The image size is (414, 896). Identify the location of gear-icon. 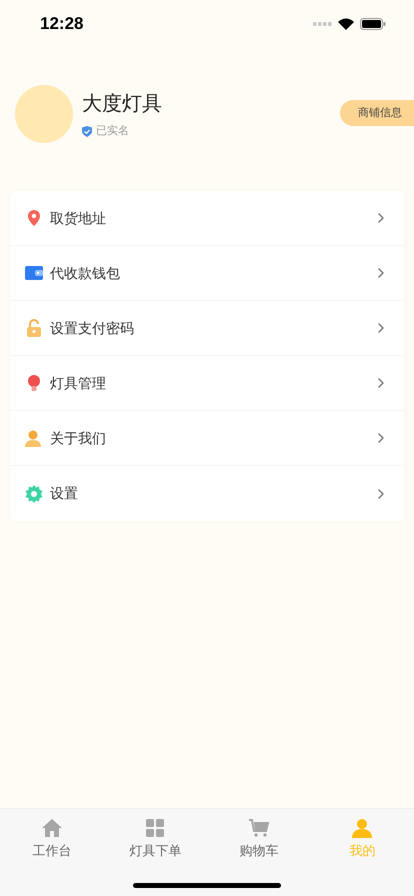
(34, 493).